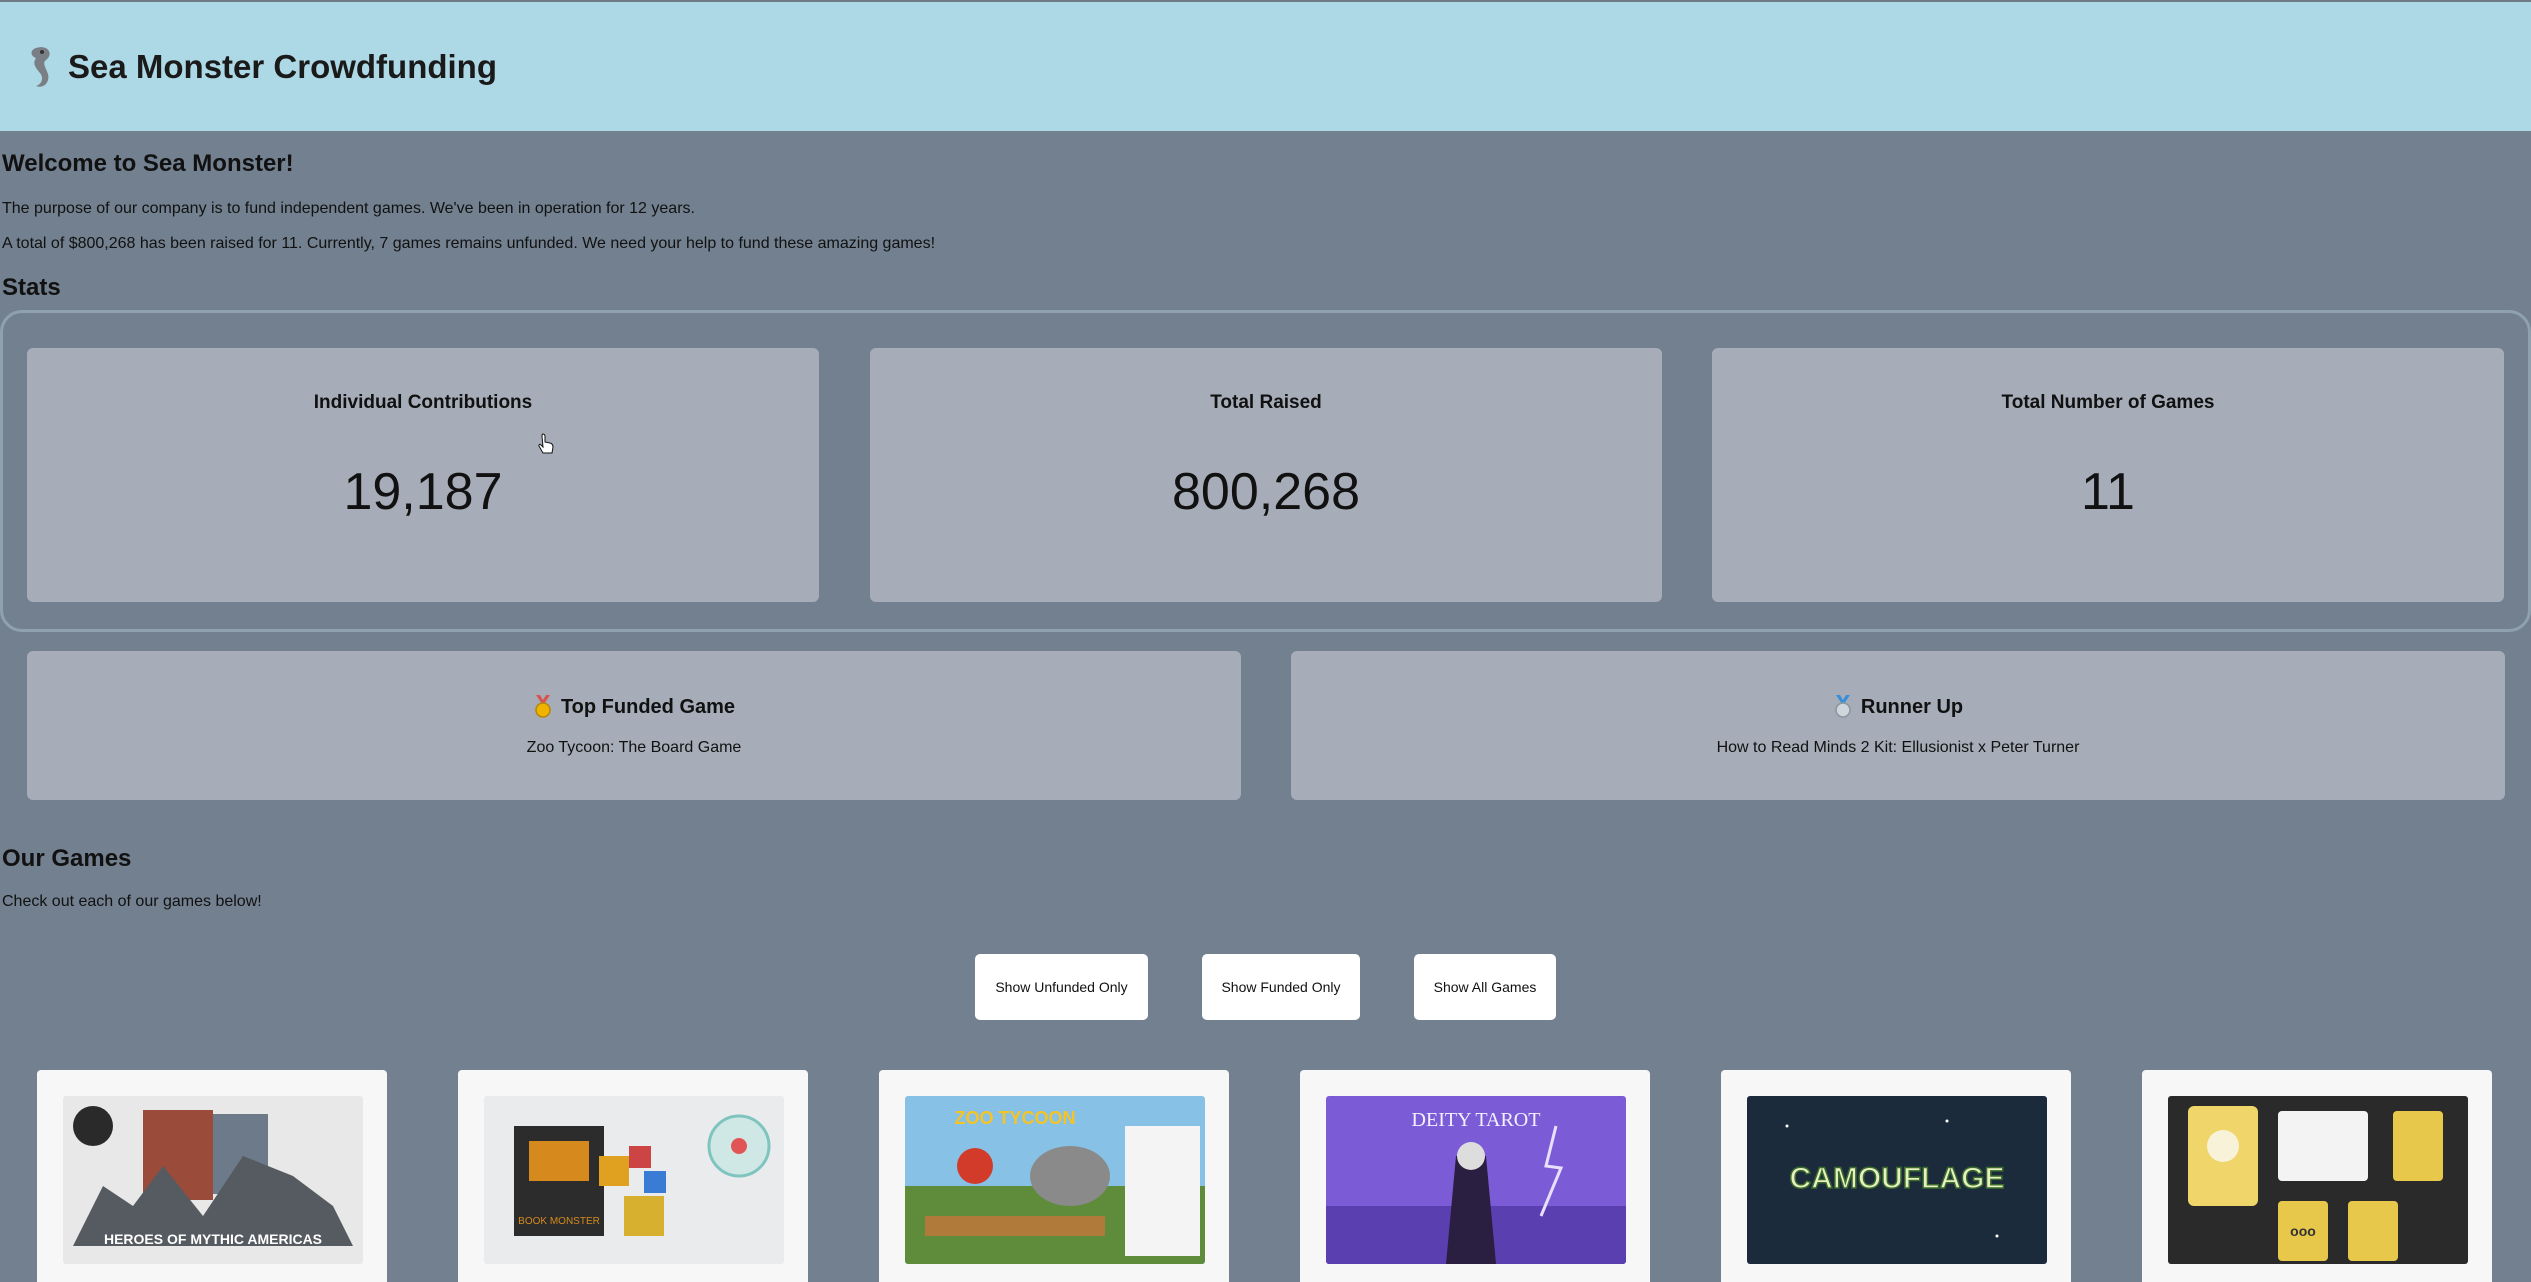 The image size is (2531, 1282). Describe the element at coordinates (1015, 1118) in the screenshot. I see `game-image-text: ZOO TYCOON` at that location.